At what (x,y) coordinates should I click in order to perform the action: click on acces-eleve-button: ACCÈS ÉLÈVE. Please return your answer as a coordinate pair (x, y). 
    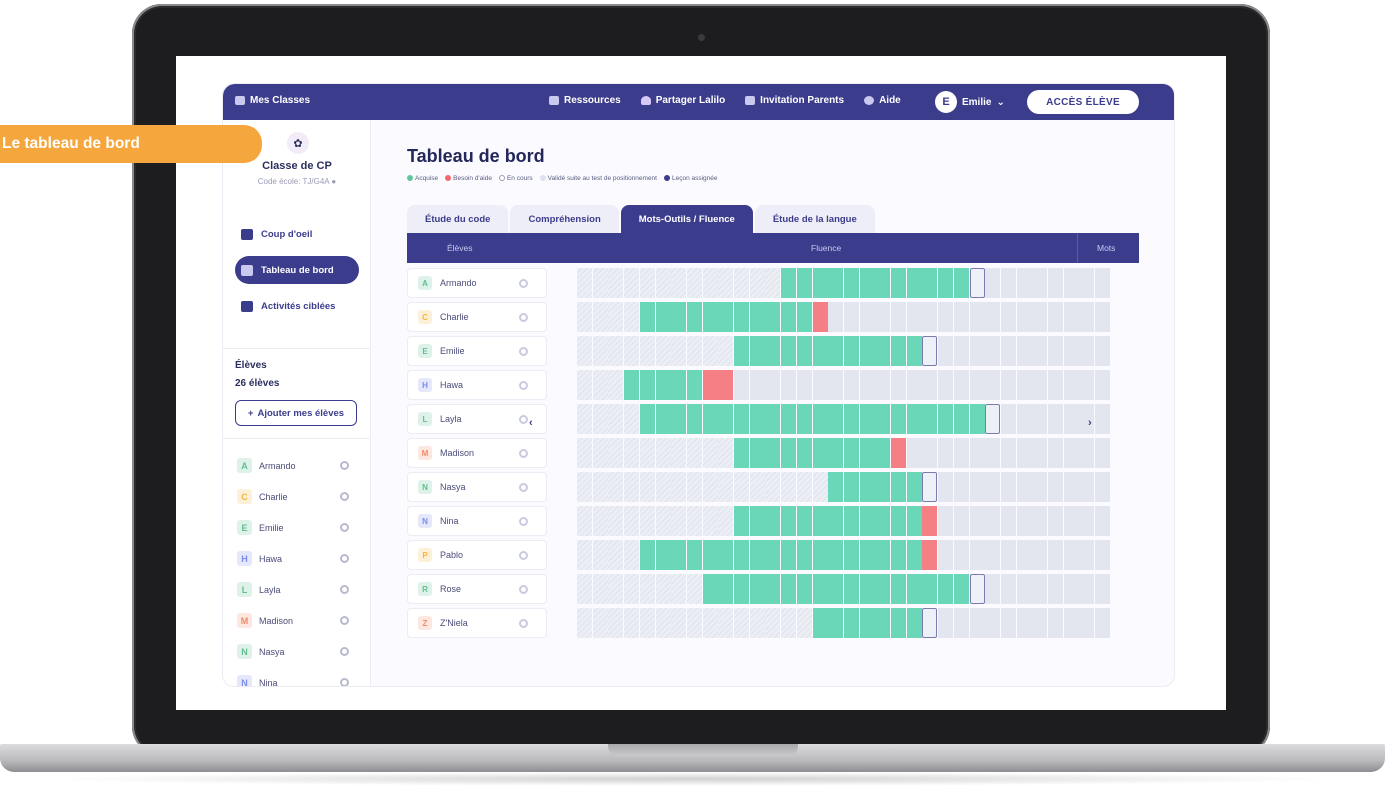
    Looking at the image, I should click on (1083, 102).